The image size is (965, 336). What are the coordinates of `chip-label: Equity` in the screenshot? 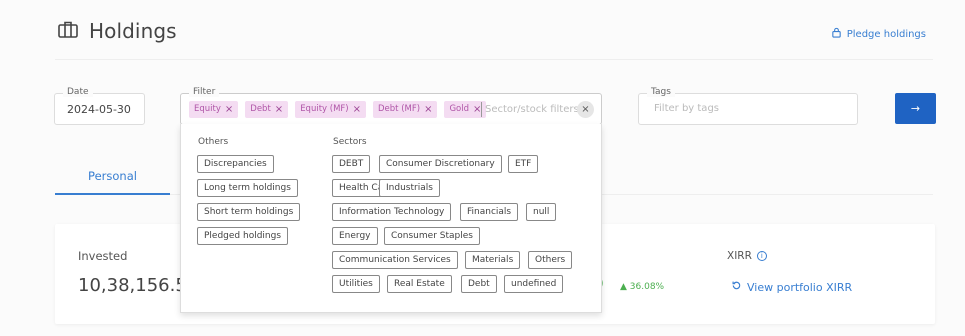 It's located at (207, 109).